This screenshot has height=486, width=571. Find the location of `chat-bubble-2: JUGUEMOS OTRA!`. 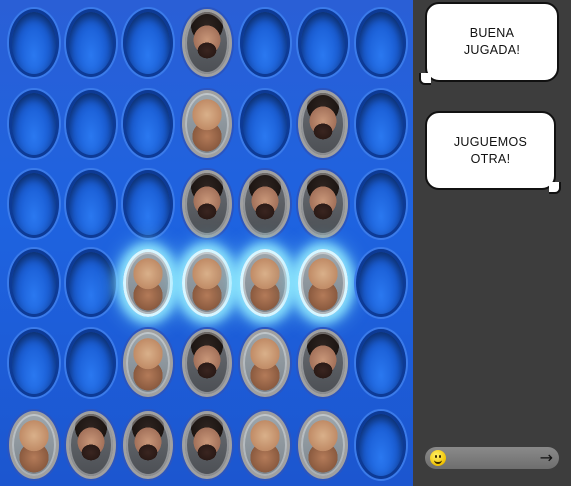

chat-bubble-2: JUGUEMOS OTRA! is located at coordinates (490, 150).